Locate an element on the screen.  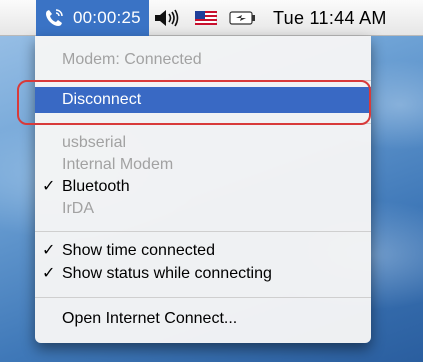
device-item-irda: IrDA is located at coordinates (78, 208).